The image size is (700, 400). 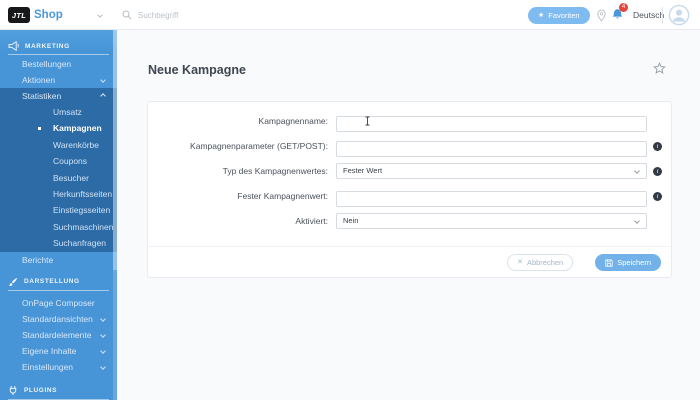 What do you see at coordinates (49, 350) in the screenshot?
I see `item-label: Eigene Inhalte` at bounding box center [49, 350].